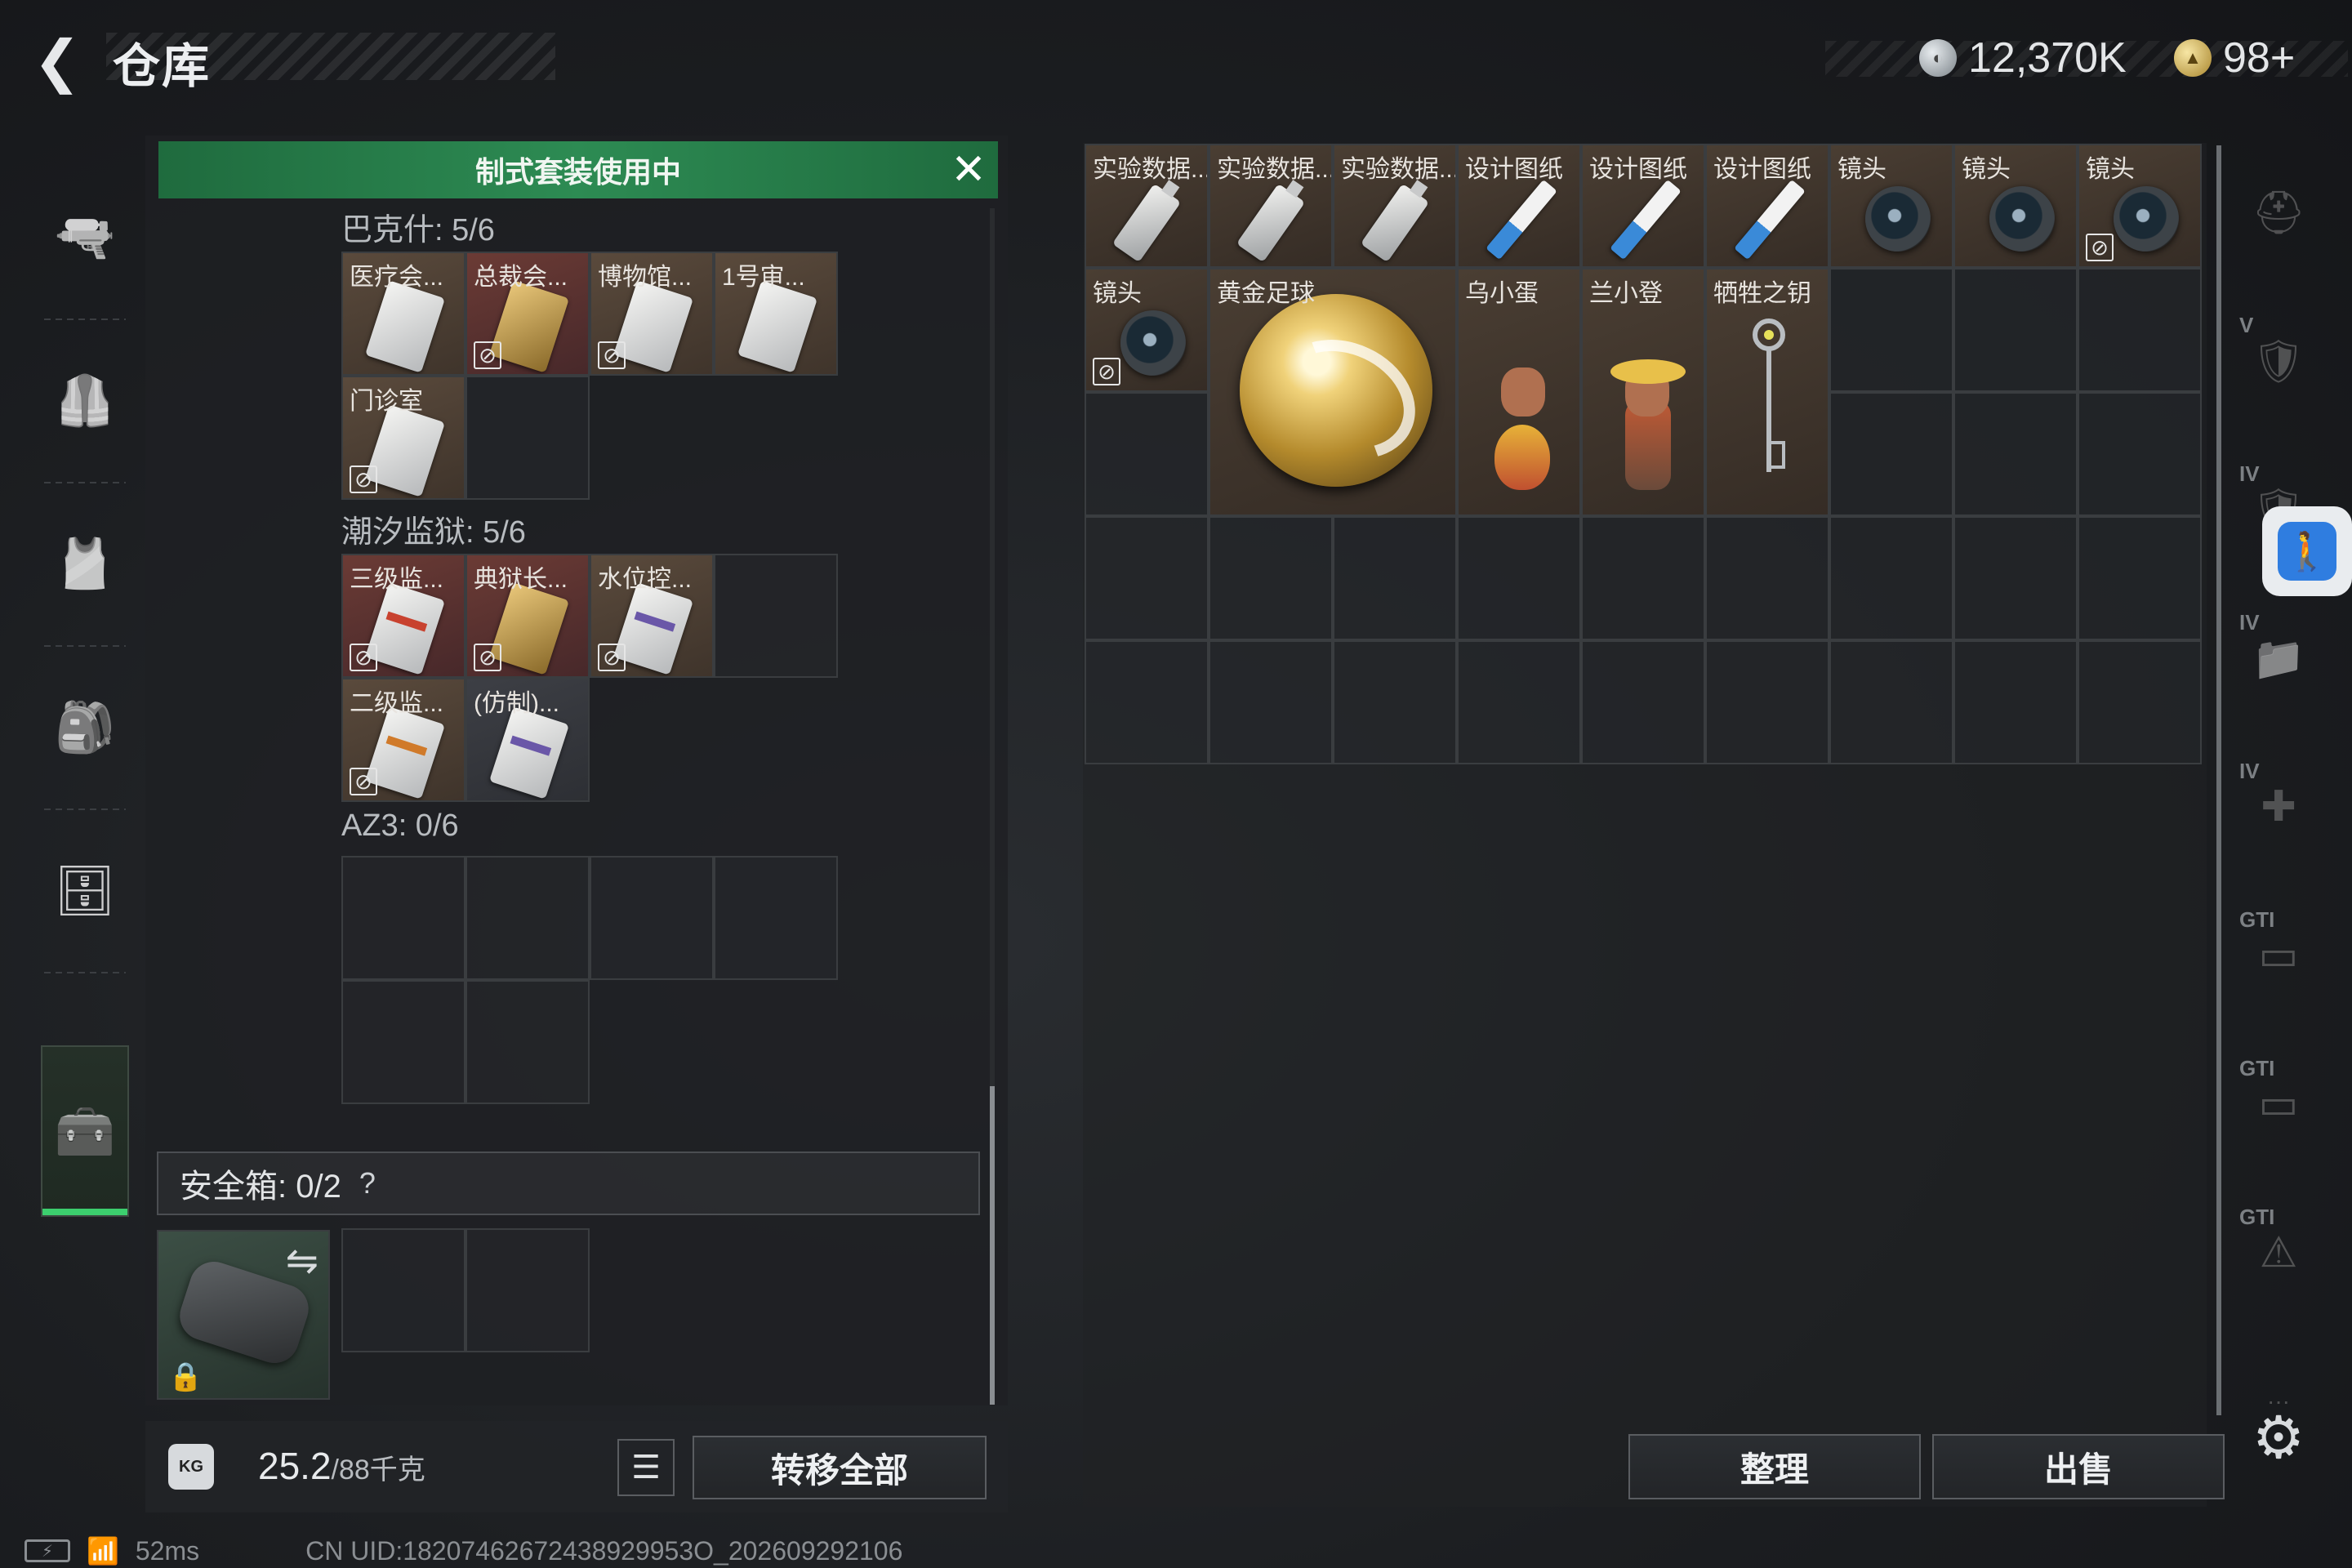 This screenshot has height=1568, width=2352. I want to click on nav-item-chest-rig: 🎽, so click(85, 563).